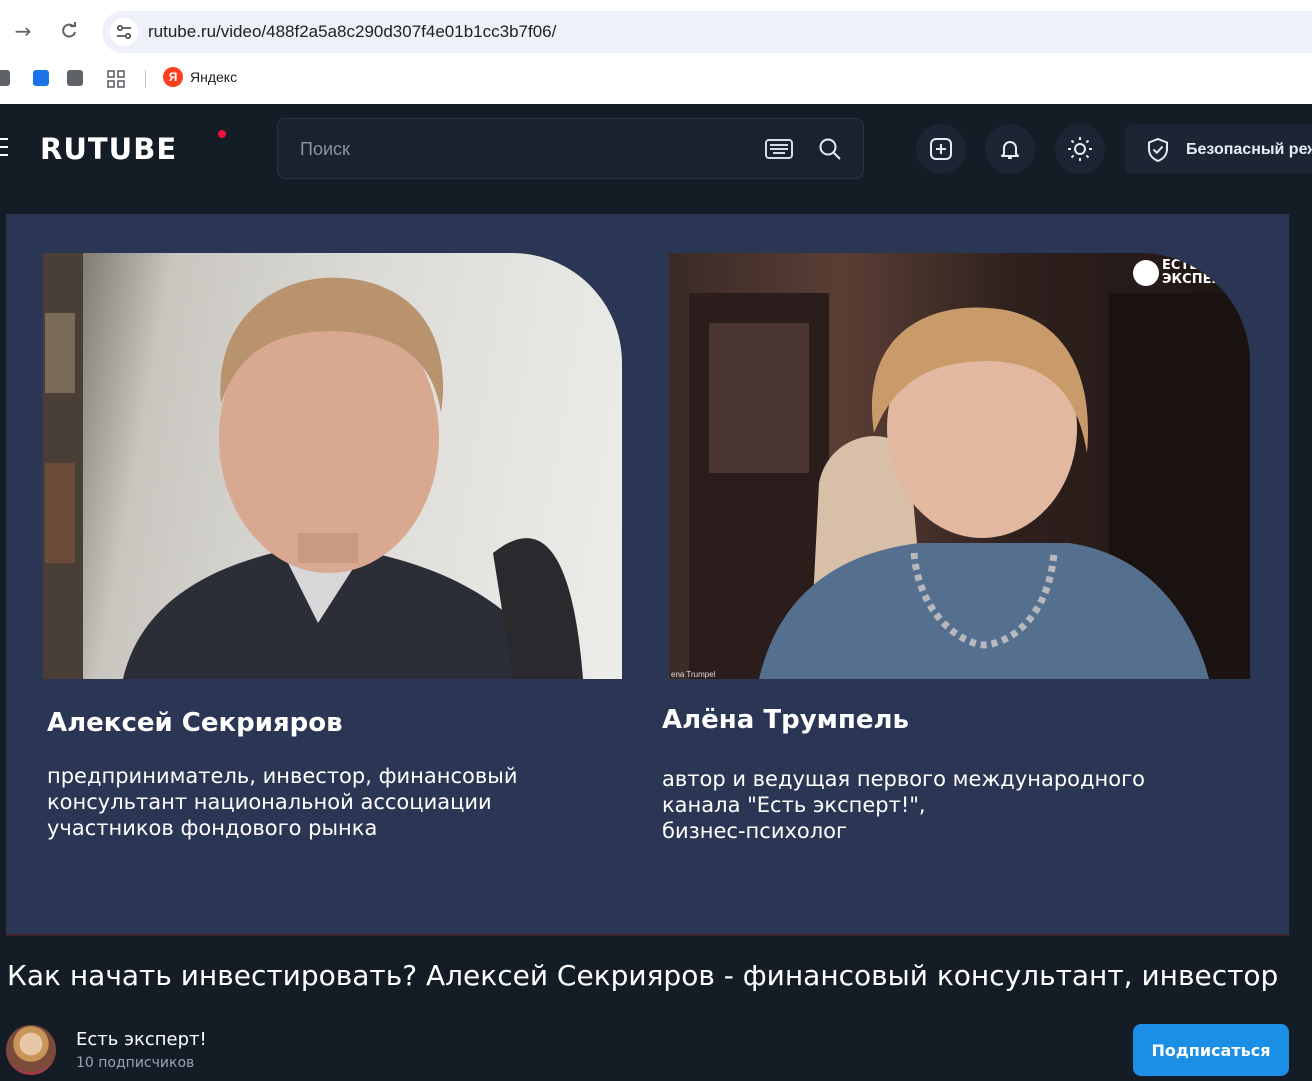  Describe the element at coordinates (1181, 265) in the screenshot. I see `watermark-line-1: ЕСТЬ` at that location.